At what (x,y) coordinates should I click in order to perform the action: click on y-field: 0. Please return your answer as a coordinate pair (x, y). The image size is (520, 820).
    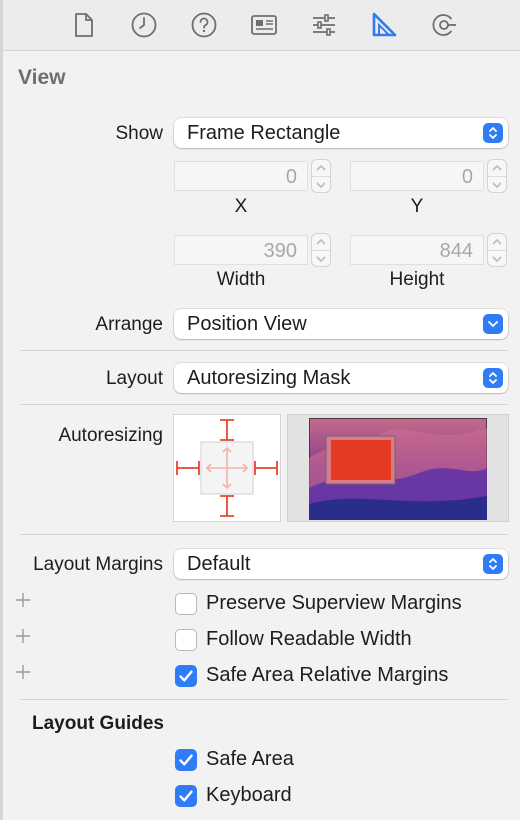
    Looking at the image, I should click on (417, 176).